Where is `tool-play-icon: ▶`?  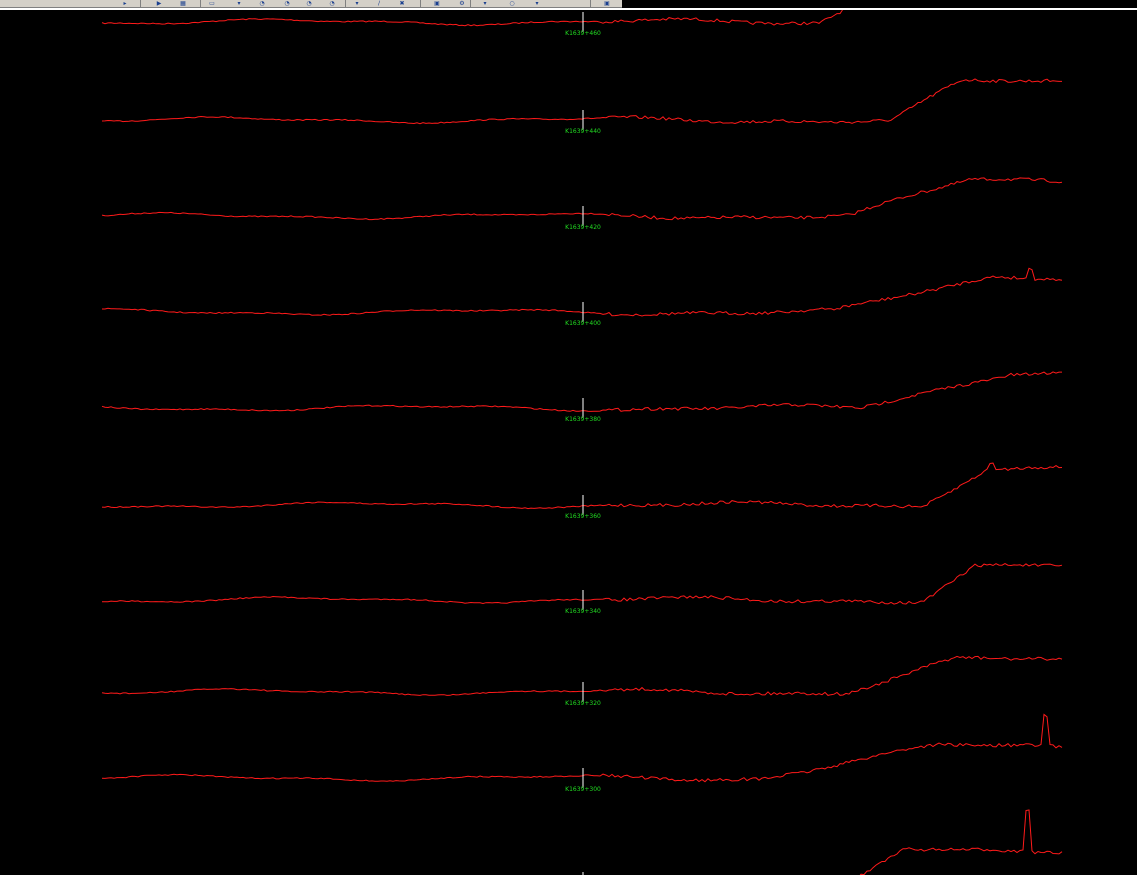
tool-play-icon: ▶ is located at coordinates (159, 3).